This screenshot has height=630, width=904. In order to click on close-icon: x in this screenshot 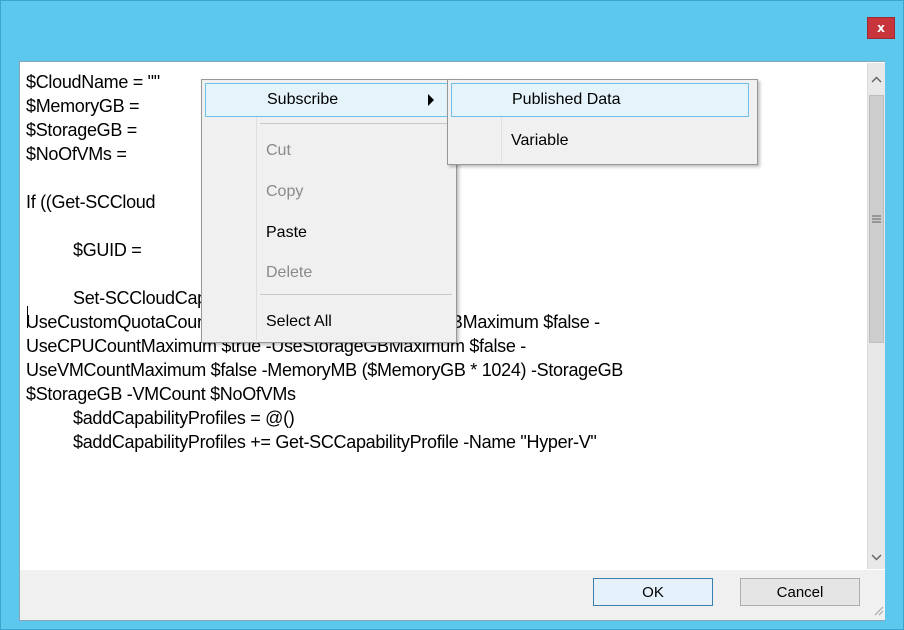, I will do `click(881, 28)`.